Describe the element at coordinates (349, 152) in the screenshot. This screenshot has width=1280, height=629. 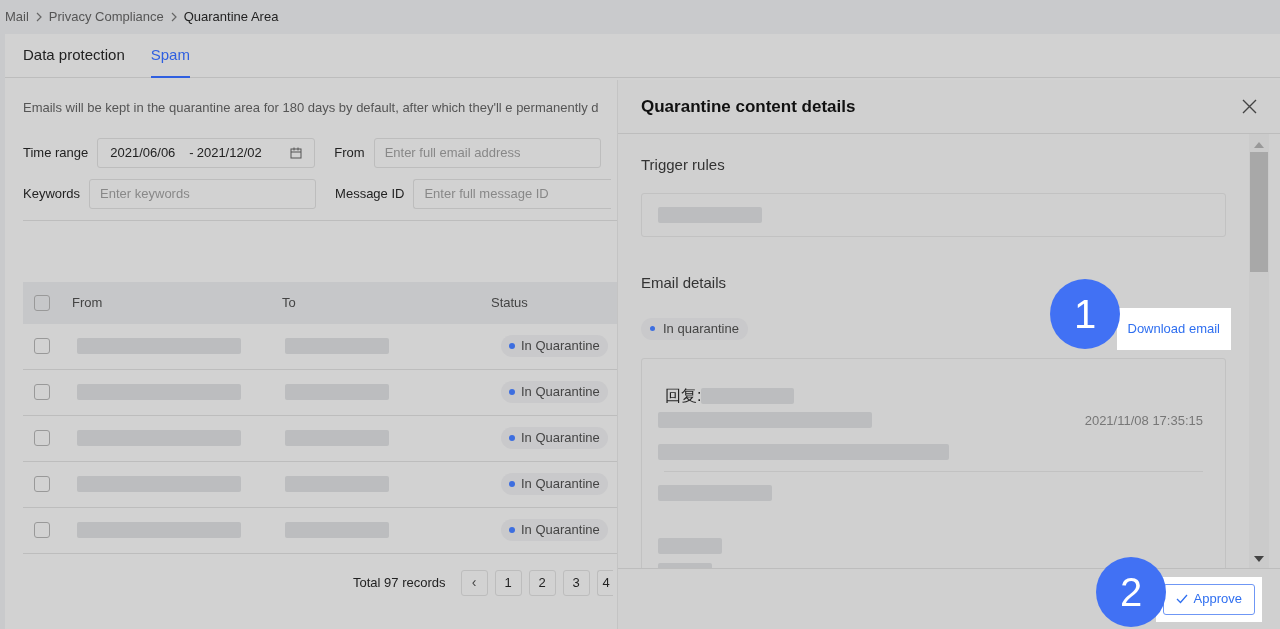
I see `field-label: From` at that location.